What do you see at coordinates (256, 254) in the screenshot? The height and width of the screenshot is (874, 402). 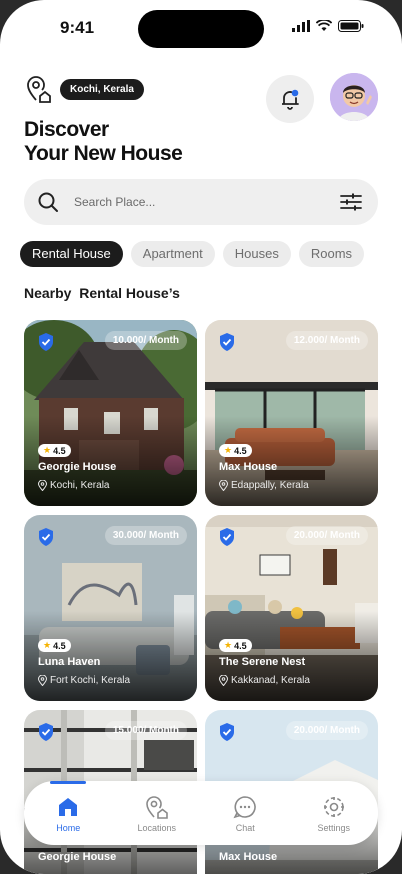 I see `chip-houses: Houses` at bounding box center [256, 254].